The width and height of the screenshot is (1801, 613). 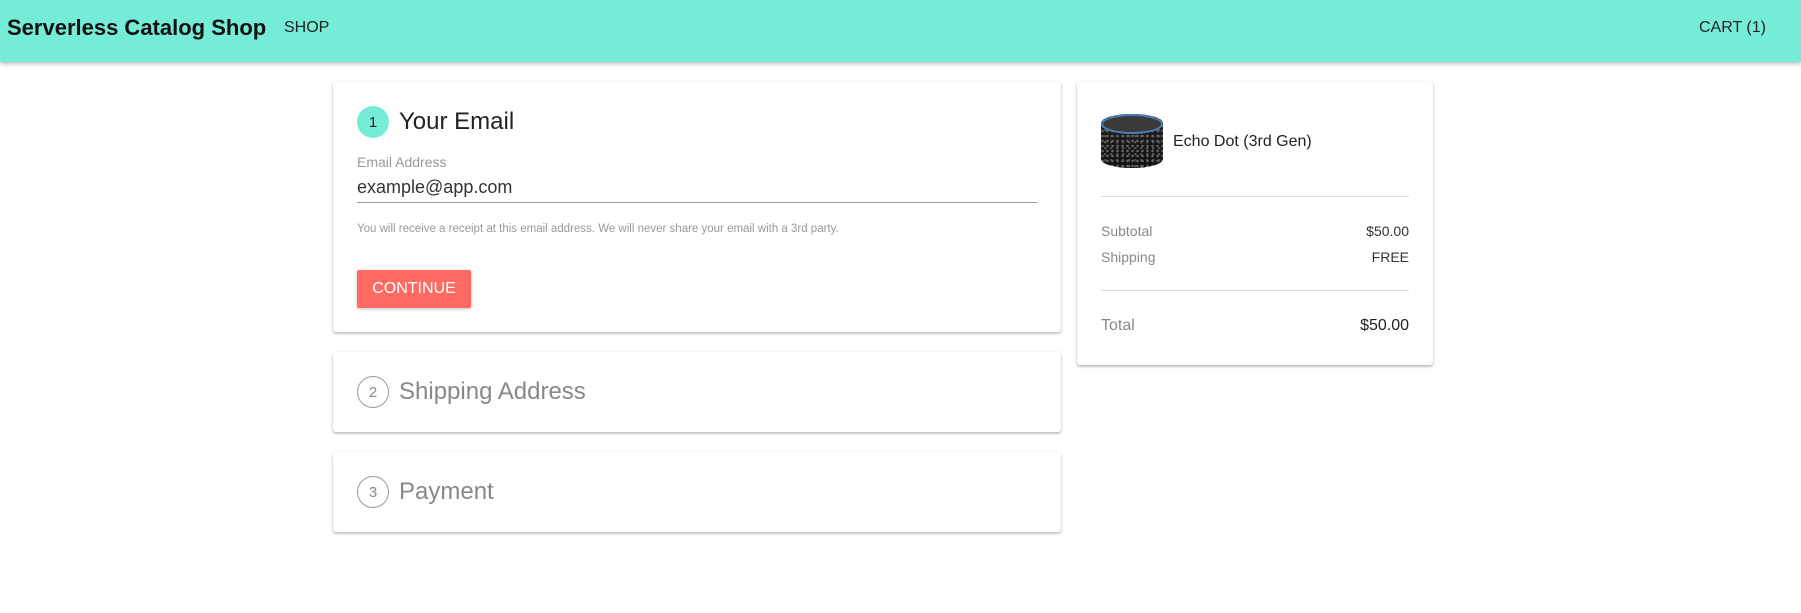 I want to click on payment-step-card: 3 Payment, so click(x=697, y=492).